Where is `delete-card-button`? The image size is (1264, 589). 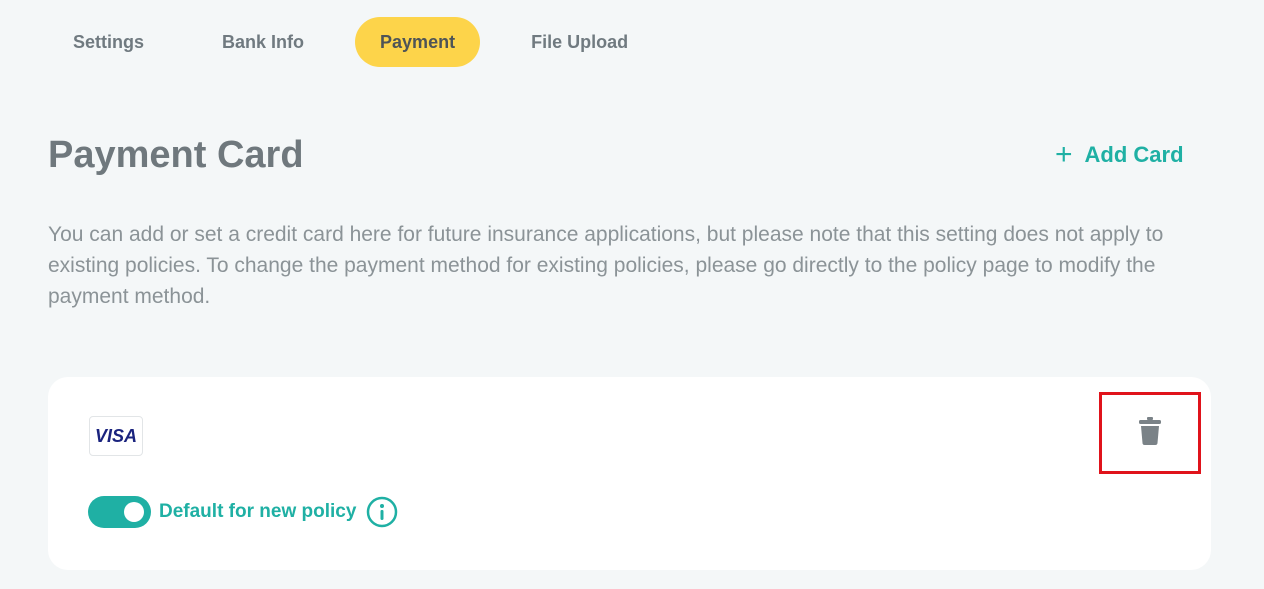 delete-card-button is located at coordinates (1150, 433).